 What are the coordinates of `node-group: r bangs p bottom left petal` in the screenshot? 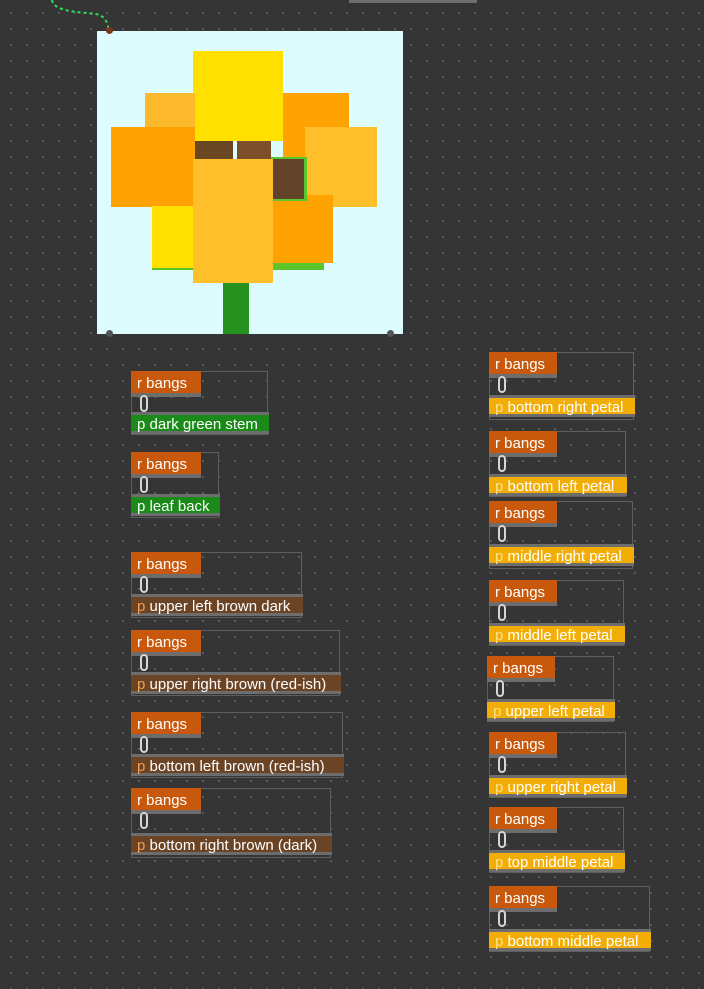 It's located at (558, 464).